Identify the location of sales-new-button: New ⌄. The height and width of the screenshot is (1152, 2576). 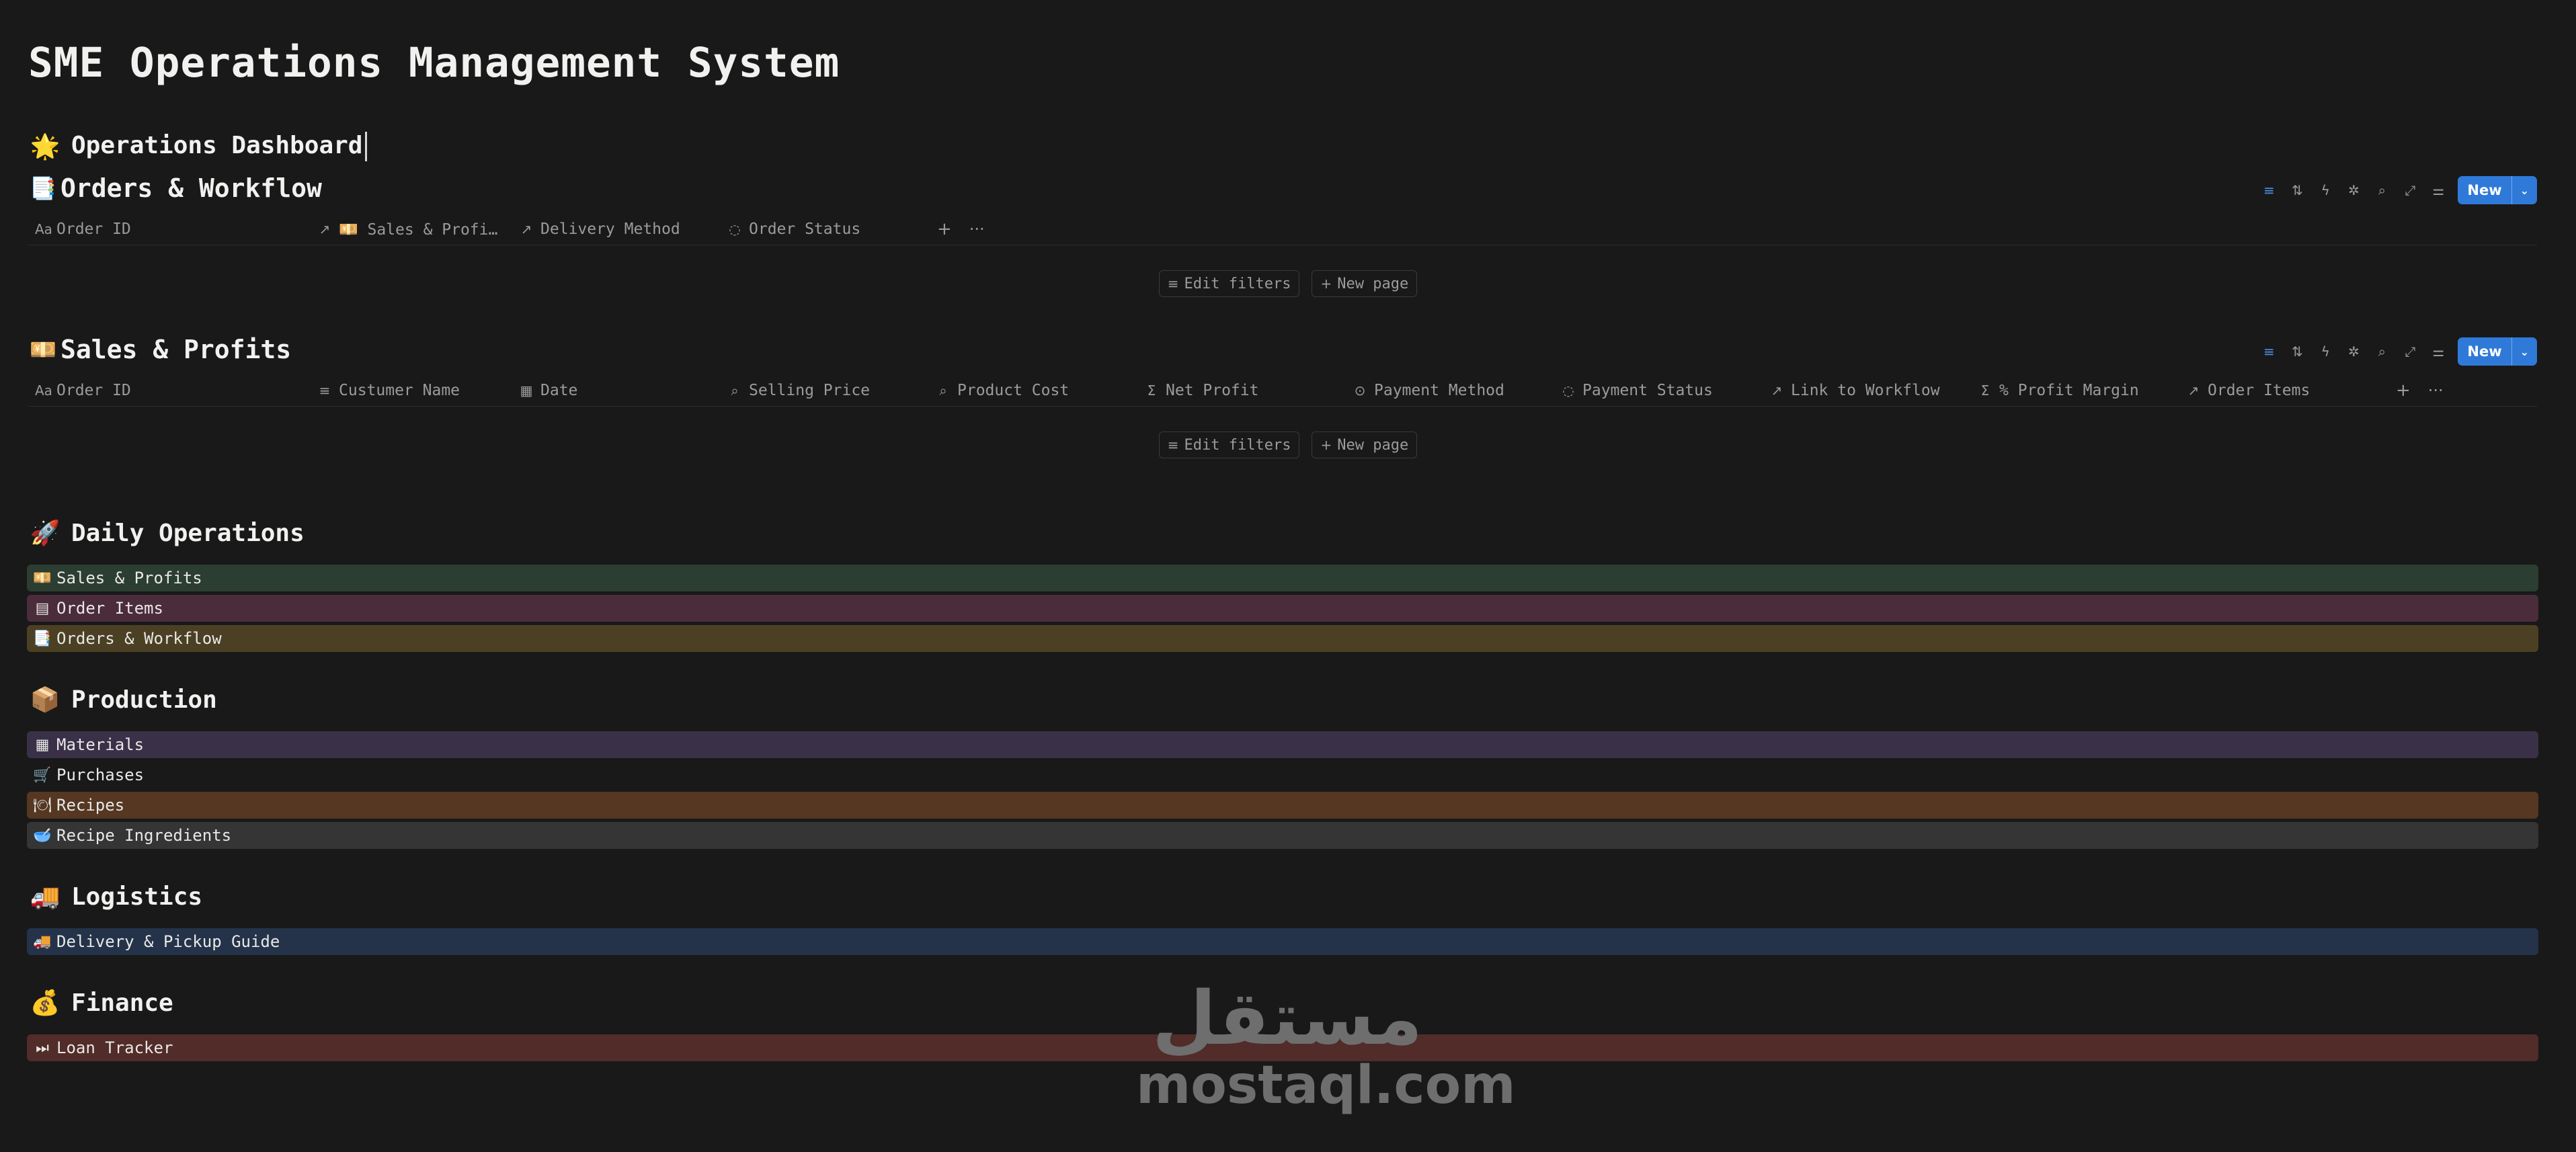
(2497, 352).